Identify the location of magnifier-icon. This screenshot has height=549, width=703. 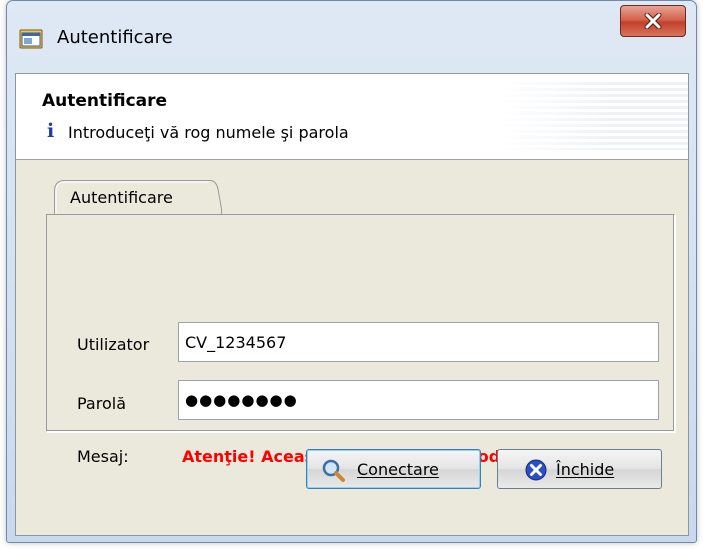
(333, 470).